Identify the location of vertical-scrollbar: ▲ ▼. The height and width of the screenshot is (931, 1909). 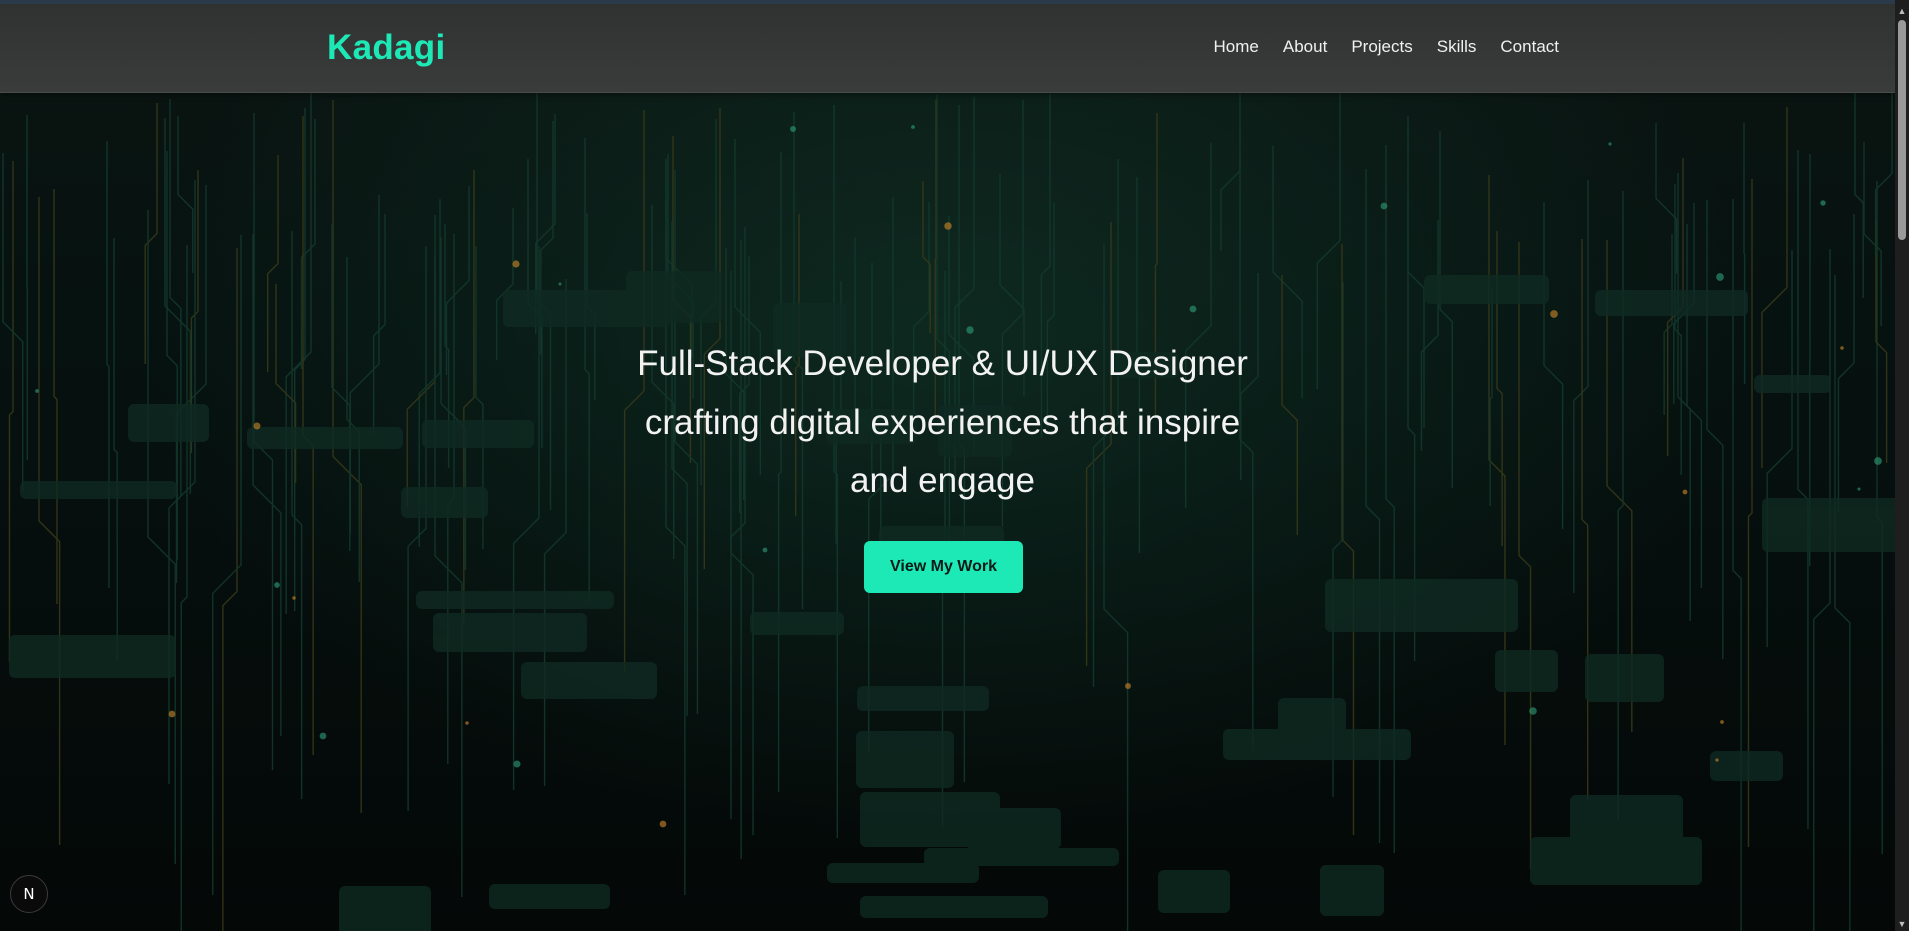
(1902, 465).